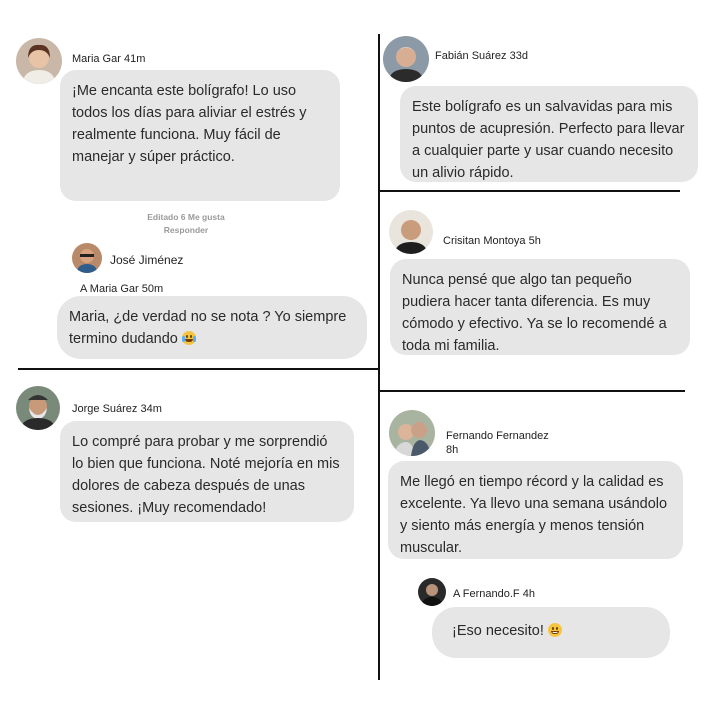  I want to click on grinning-emoji, so click(554, 630).